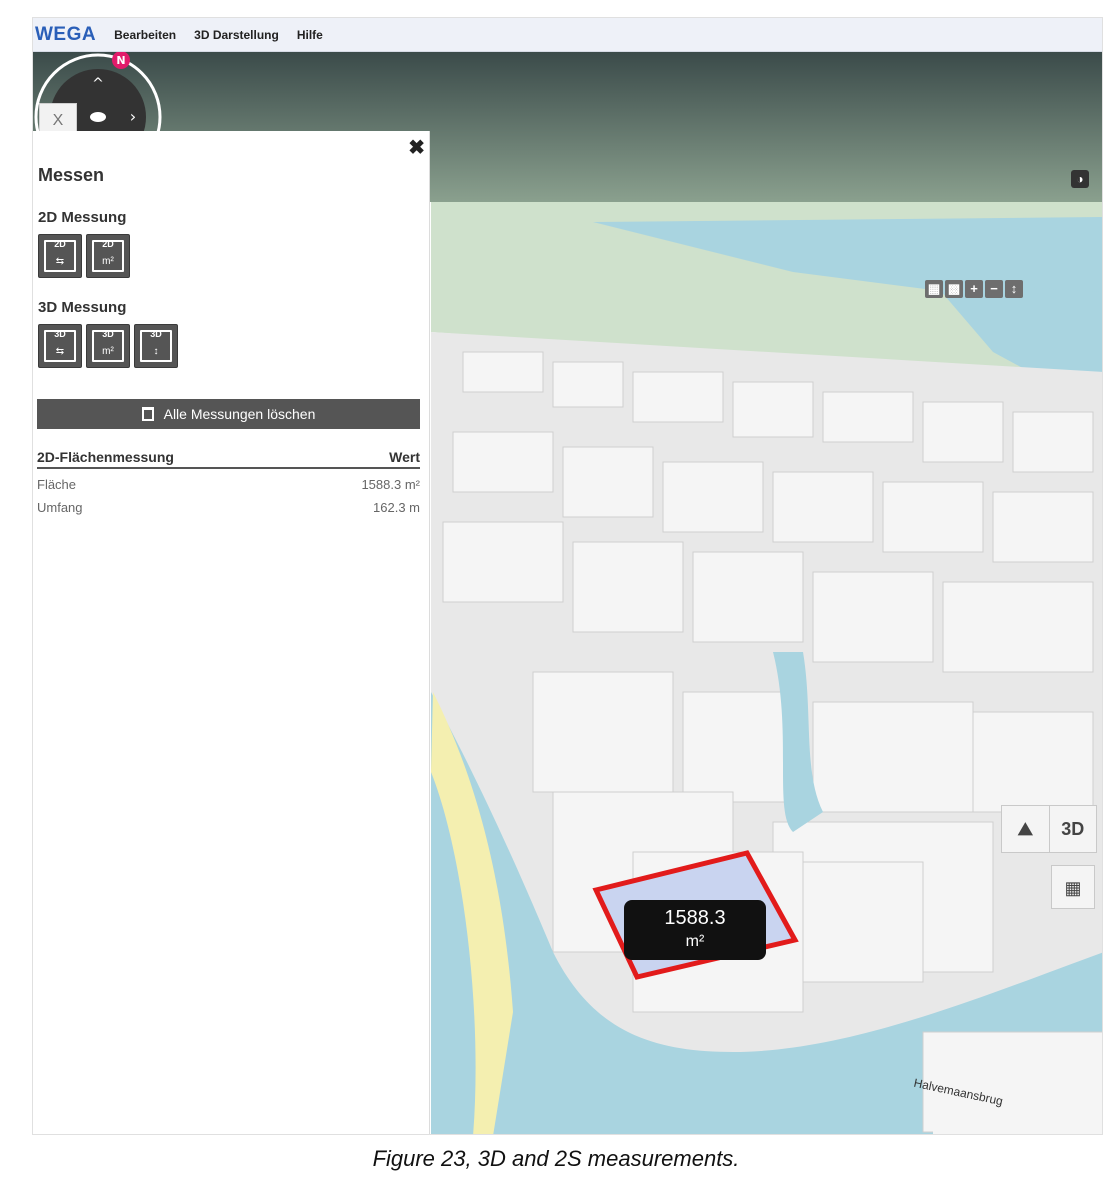 The width and height of the screenshot is (1112, 1184). Describe the element at coordinates (239, 414) in the screenshot. I see `clear-measurements-label: Alle Messungen löschen` at that location.